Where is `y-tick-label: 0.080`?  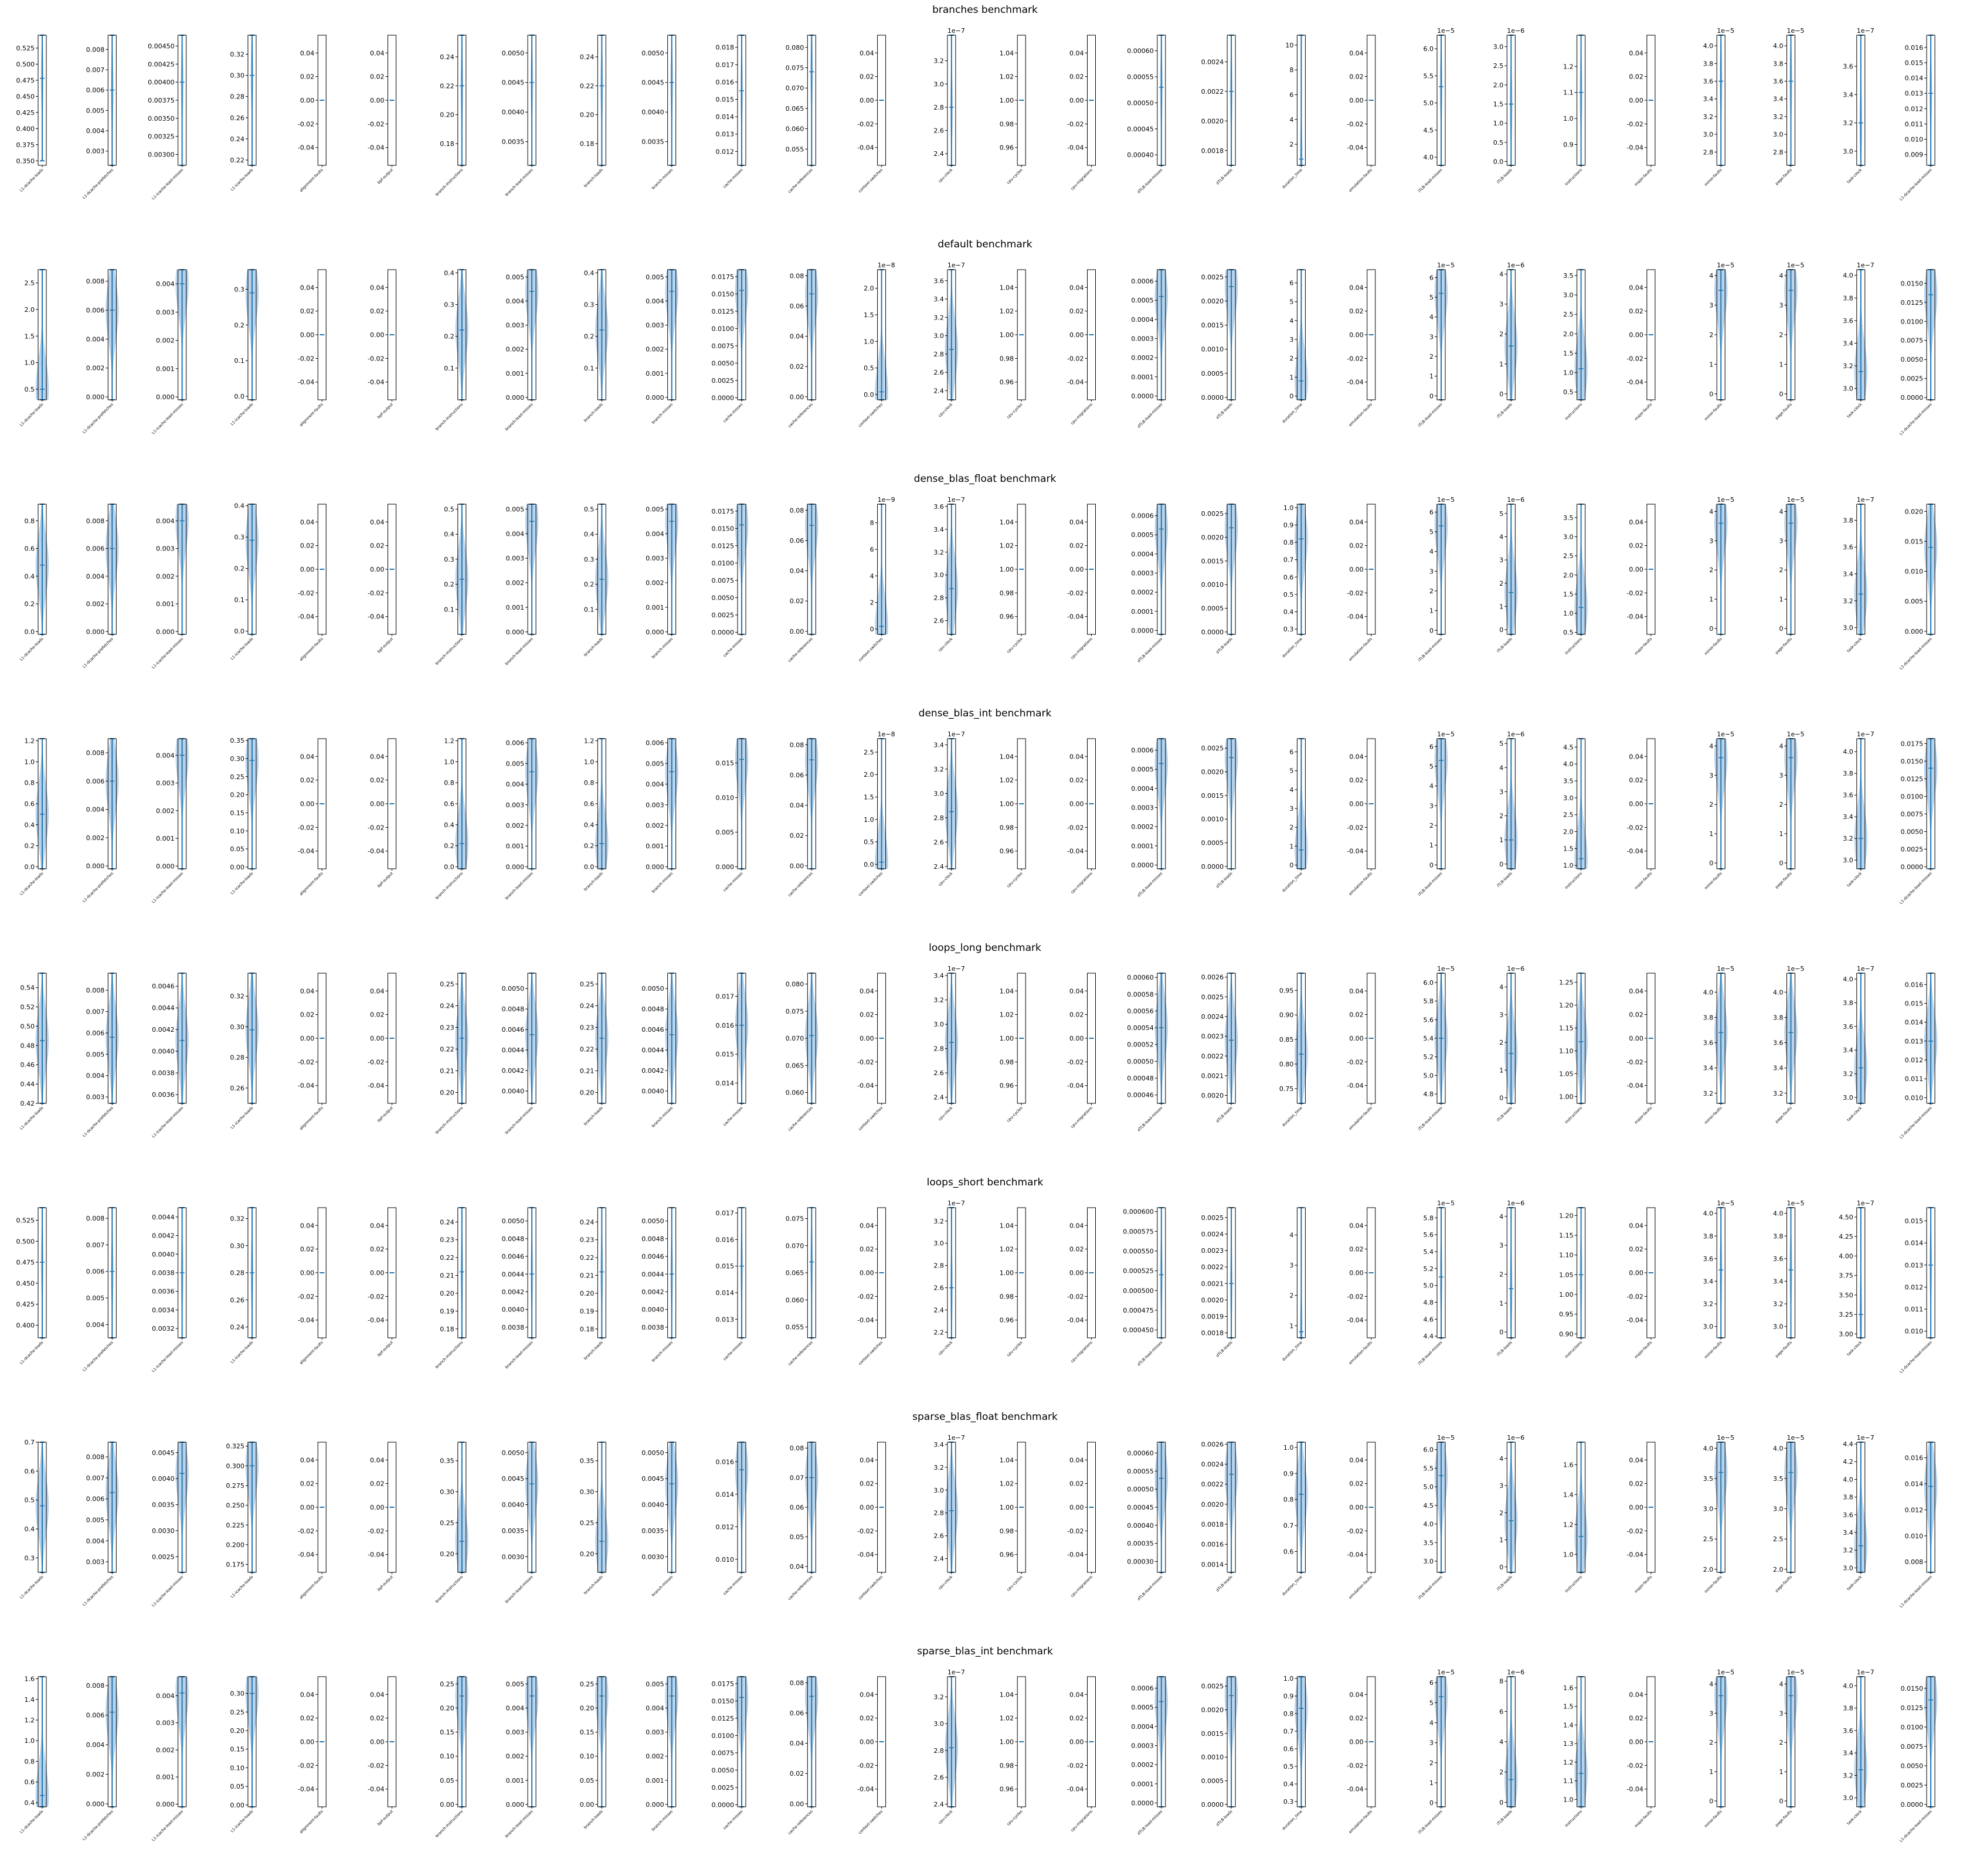 y-tick-label: 0.080 is located at coordinates (795, 48).